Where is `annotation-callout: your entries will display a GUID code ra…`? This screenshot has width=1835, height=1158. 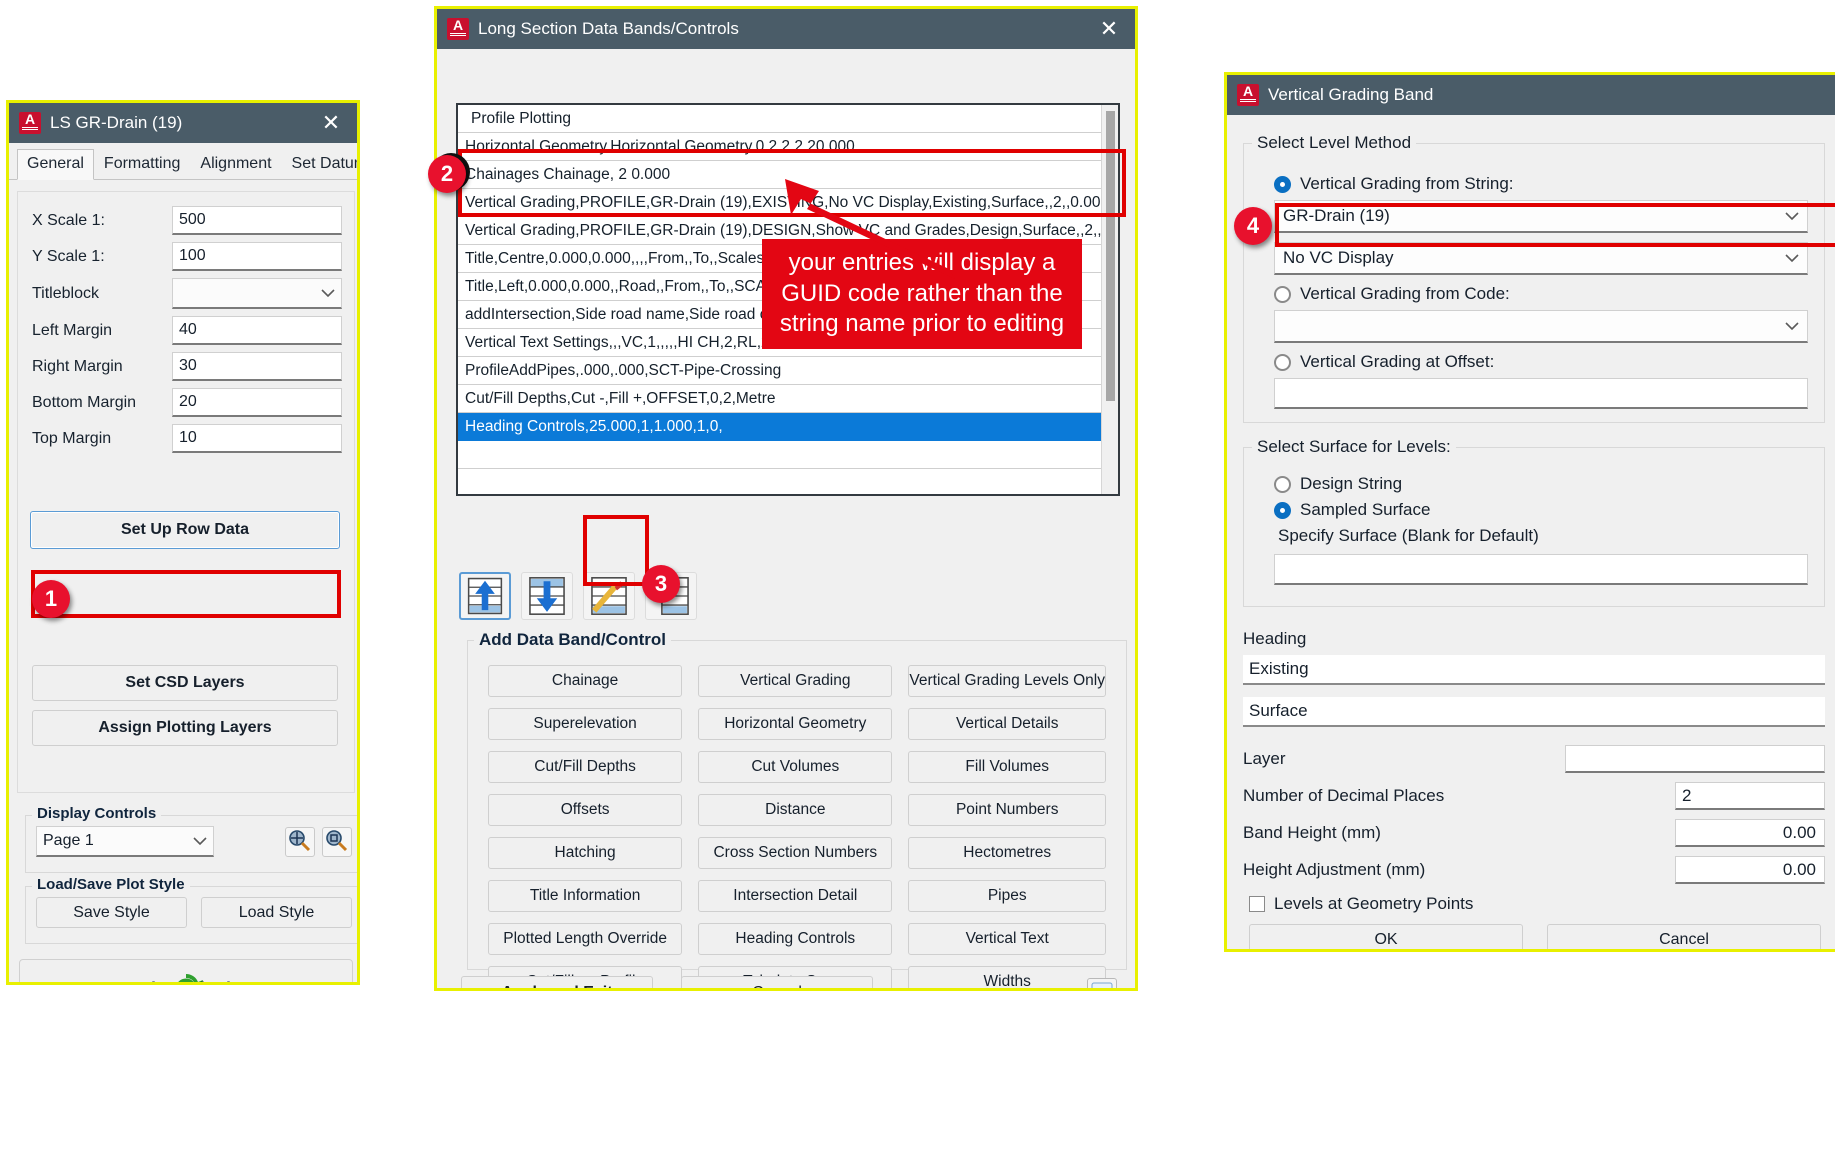
annotation-callout: your entries will display a GUID code ra… is located at coordinates (922, 294).